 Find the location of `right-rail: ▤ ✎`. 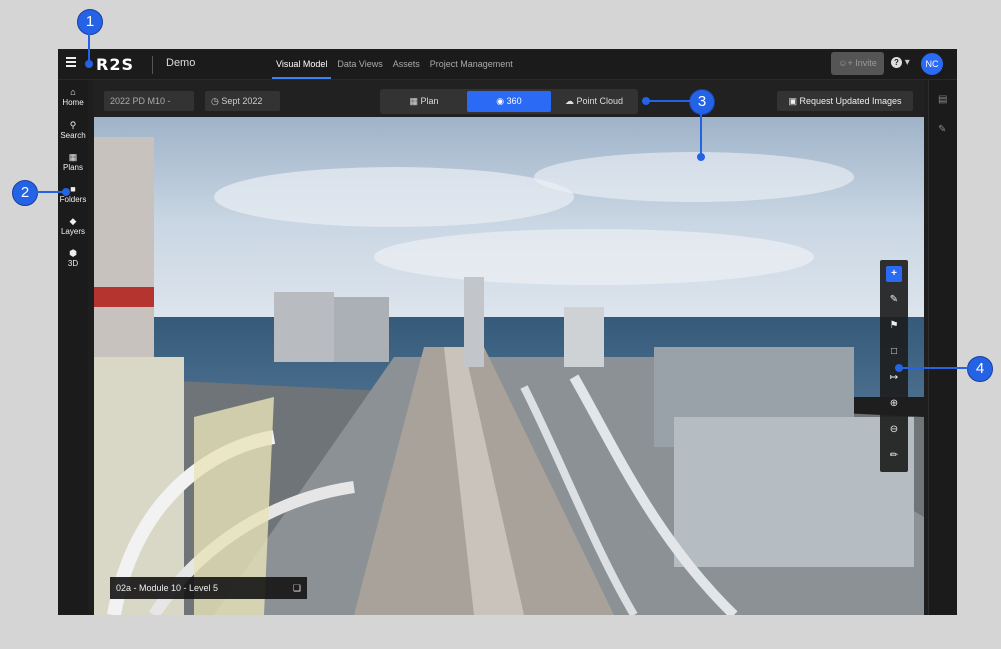

right-rail: ▤ ✎ is located at coordinates (942, 347).